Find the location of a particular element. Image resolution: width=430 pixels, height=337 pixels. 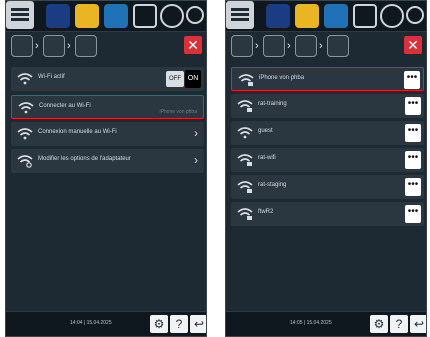

breadcrumb: › › › is located at coordinates (326, 47).